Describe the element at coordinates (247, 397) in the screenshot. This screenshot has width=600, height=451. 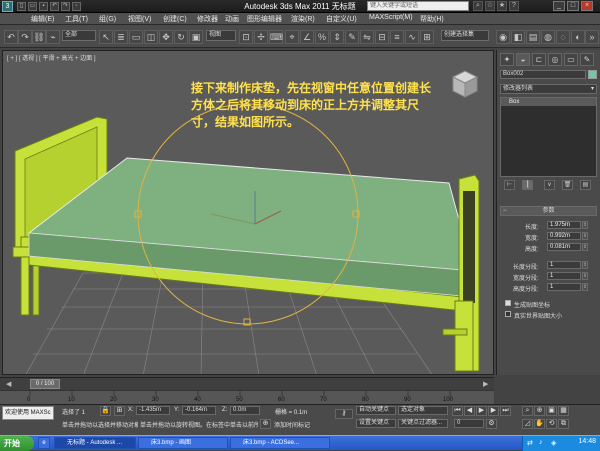
I see `track-bar: 0 10 20 30 40 50 60 70 80 90 100` at that location.